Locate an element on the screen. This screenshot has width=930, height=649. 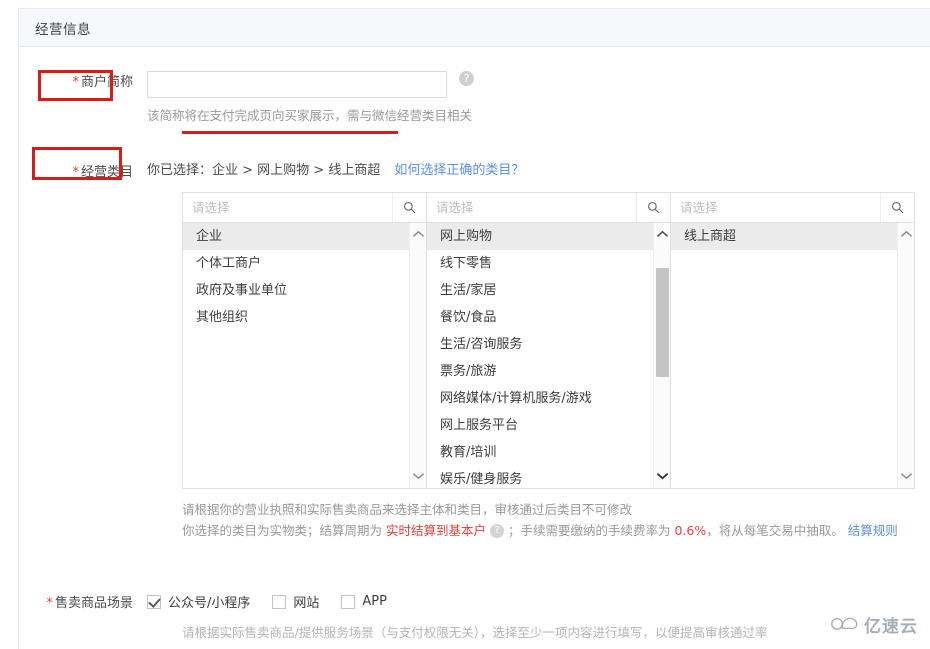
checkbox-app: APP is located at coordinates (364, 601).